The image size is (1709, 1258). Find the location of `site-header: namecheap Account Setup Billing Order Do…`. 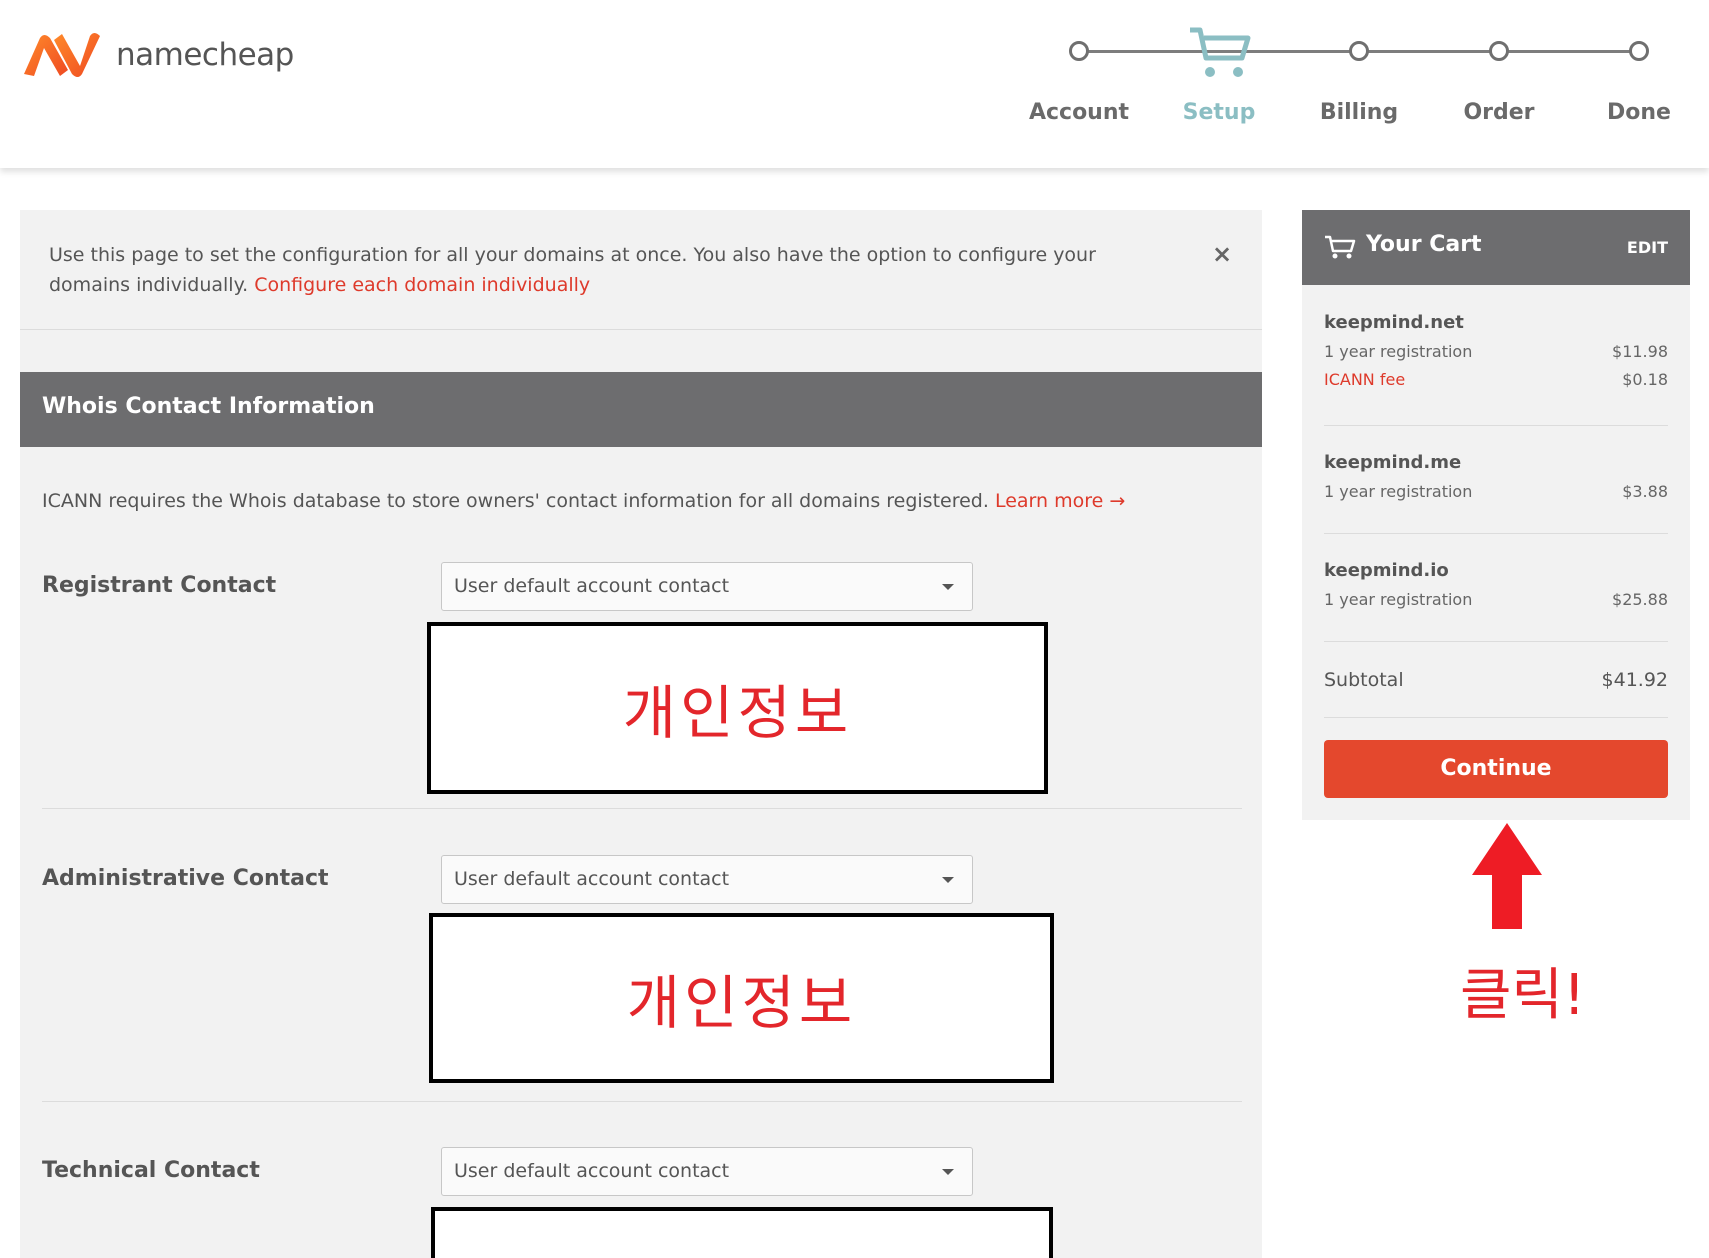

site-header: namecheap Account Setup Billing Order Do… is located at coordinates (854, 84).